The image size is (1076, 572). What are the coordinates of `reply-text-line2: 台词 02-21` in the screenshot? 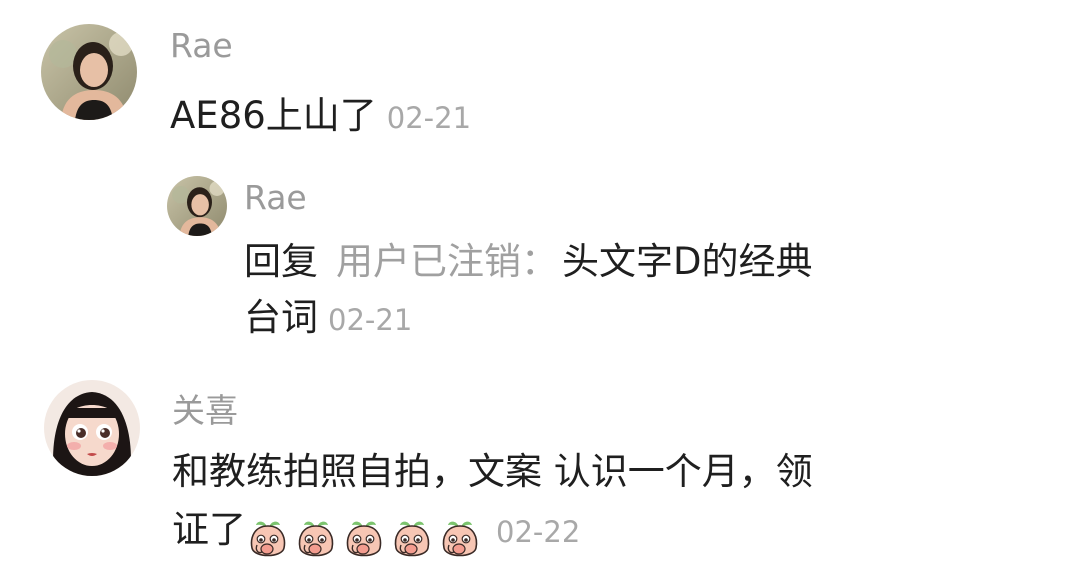 It's located at (328, 319).